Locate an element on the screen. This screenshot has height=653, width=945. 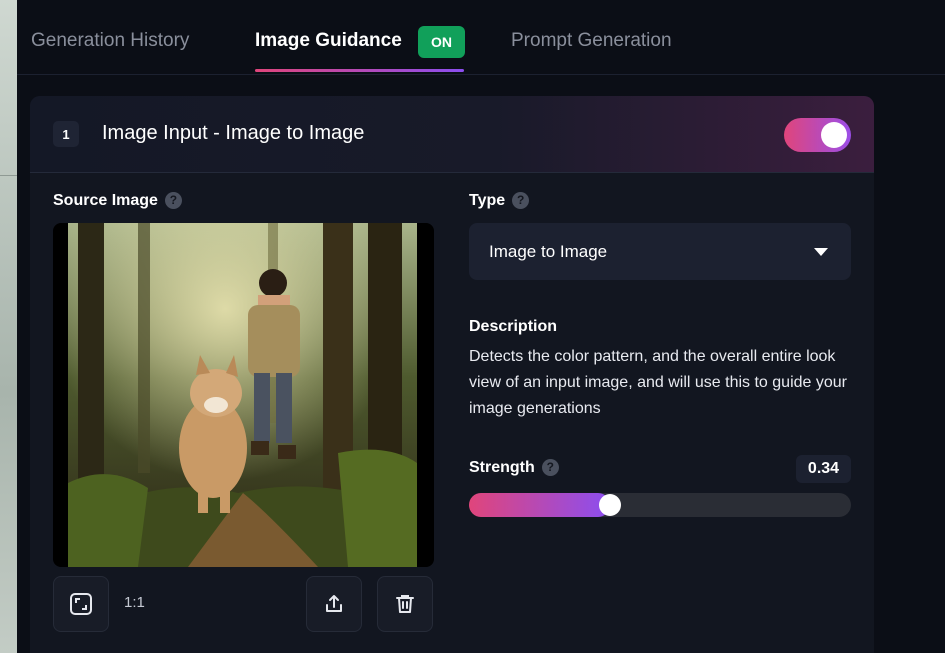
chevron-down-icon is located at coordinates (821, 252).